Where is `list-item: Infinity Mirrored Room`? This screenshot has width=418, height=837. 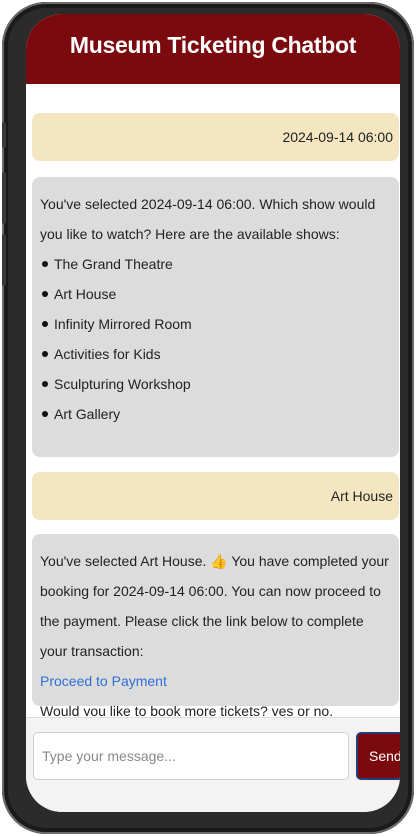
list-item: Infinity Mirrored Room is located at coordinates (217, 324).